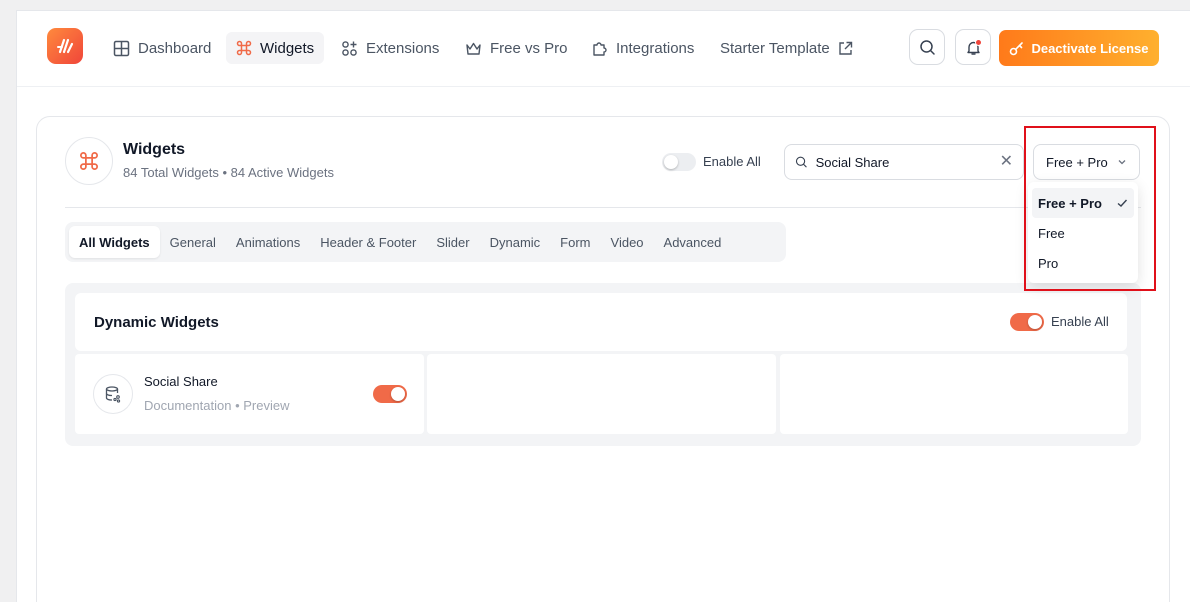  I want to click on widget-card-social-share: Social Share Documentation • Preview, so click(249, 394).